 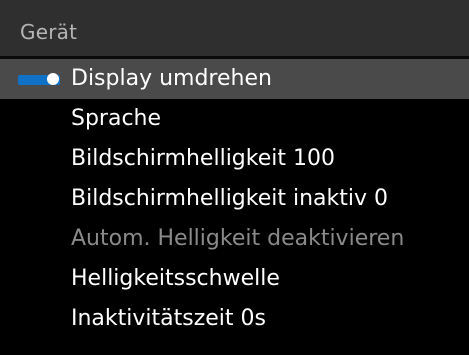 What do you see at coordinates (168, 318) in the screenshot?
I see `menu-item-label: Inaktivitätszeit 0s` at bounding box center [168, 318].